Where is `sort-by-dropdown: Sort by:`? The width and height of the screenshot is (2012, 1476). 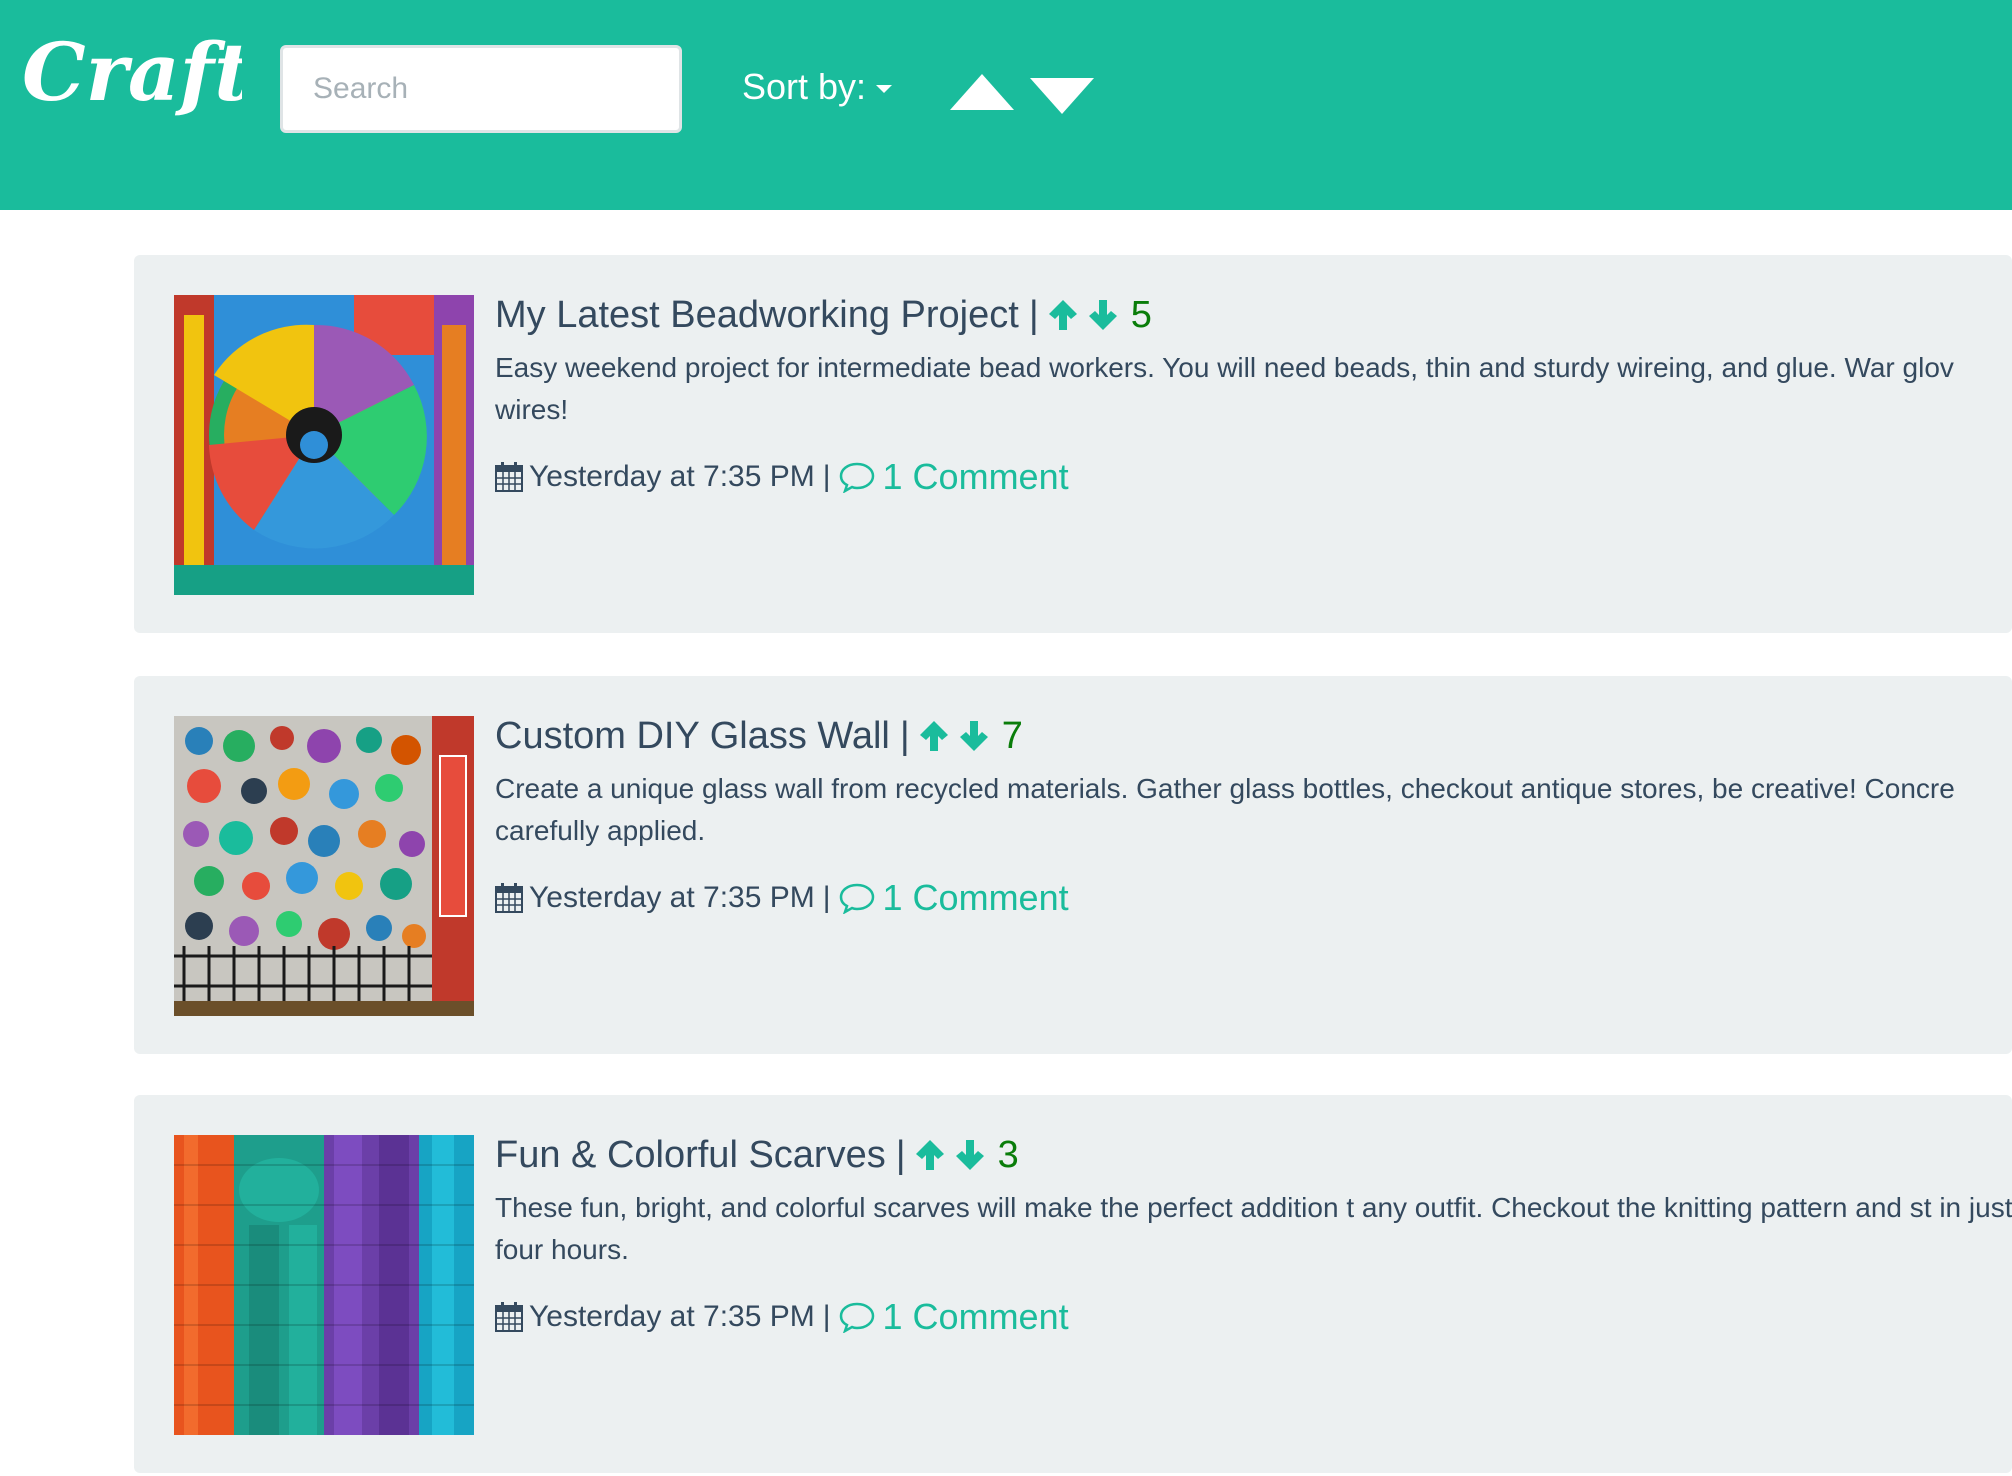 sort-by-dropdown: Sort by: is located at coordinates (817, 87).